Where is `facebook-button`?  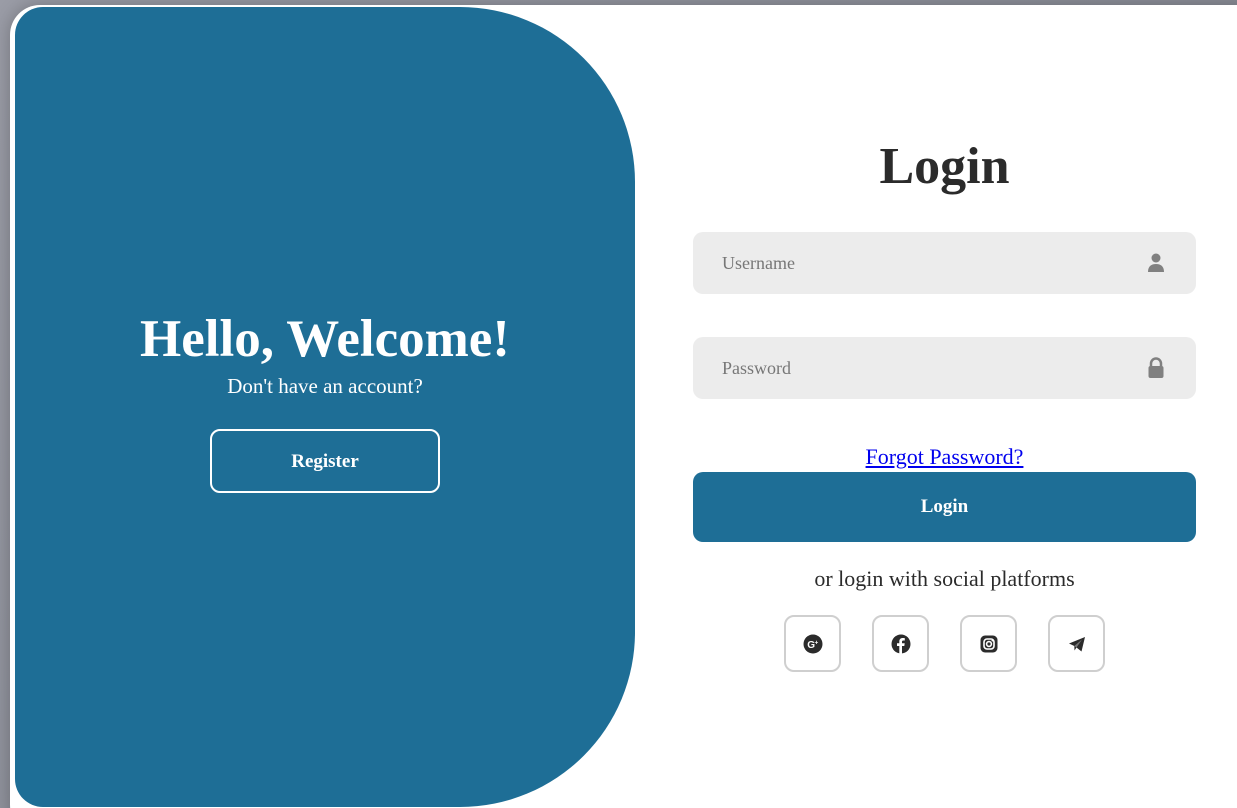
facebook-button is located at coordinates (900, 643).